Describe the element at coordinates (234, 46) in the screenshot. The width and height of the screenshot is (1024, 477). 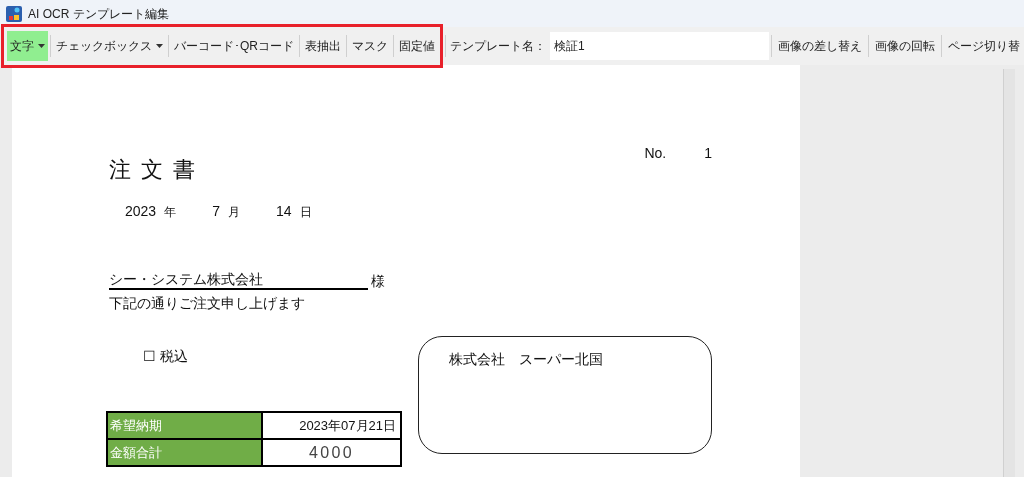
I see `tool-button: バーコード･QRコード` at that location.